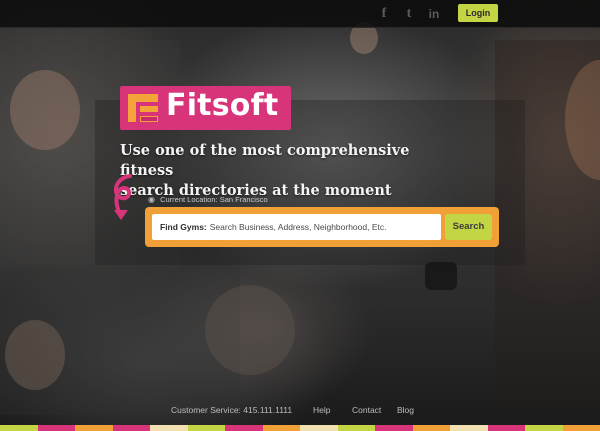  What do you see at coordinates (366, 410) in the screenshot?
I see `contact-link: Contact` at bounding box center [366, 410].